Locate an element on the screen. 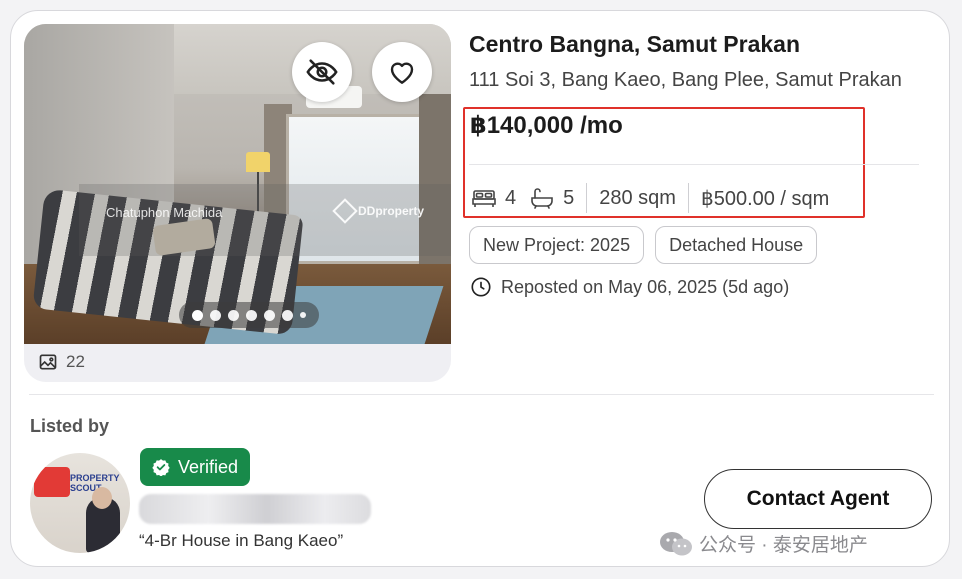 The height and width of the screenshot is (579, 962). ddproperty-logo-icon is located at coordinates (345, 211).